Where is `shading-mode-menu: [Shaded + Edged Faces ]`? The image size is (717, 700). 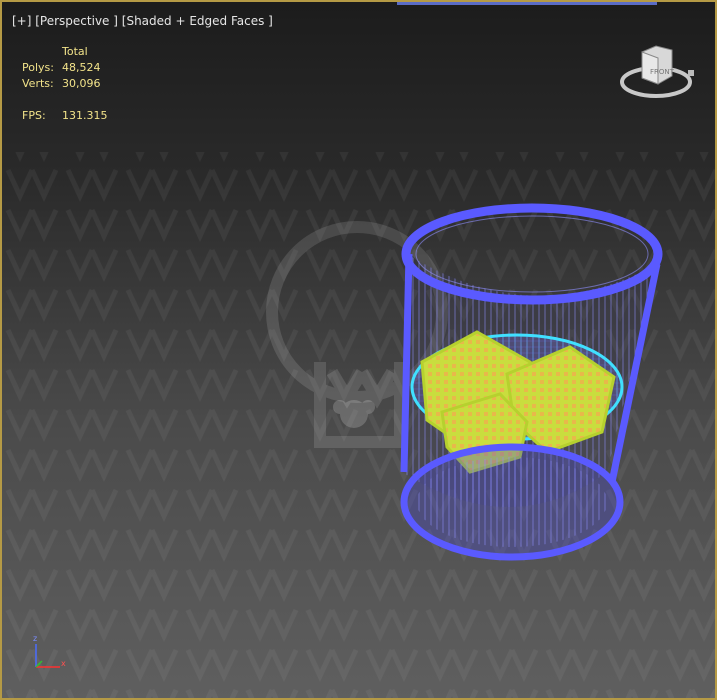 shading-mode-menu: [Shaded + Edged Faces ] is located at coordinates (197, 21).